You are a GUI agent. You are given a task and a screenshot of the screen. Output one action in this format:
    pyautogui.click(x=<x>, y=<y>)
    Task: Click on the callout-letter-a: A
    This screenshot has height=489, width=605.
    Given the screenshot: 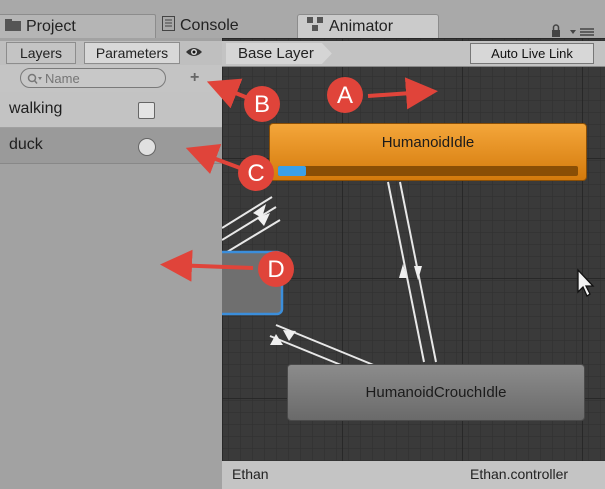 What is the action you would take?
    pyautogui.click(x=345, y=95)
    